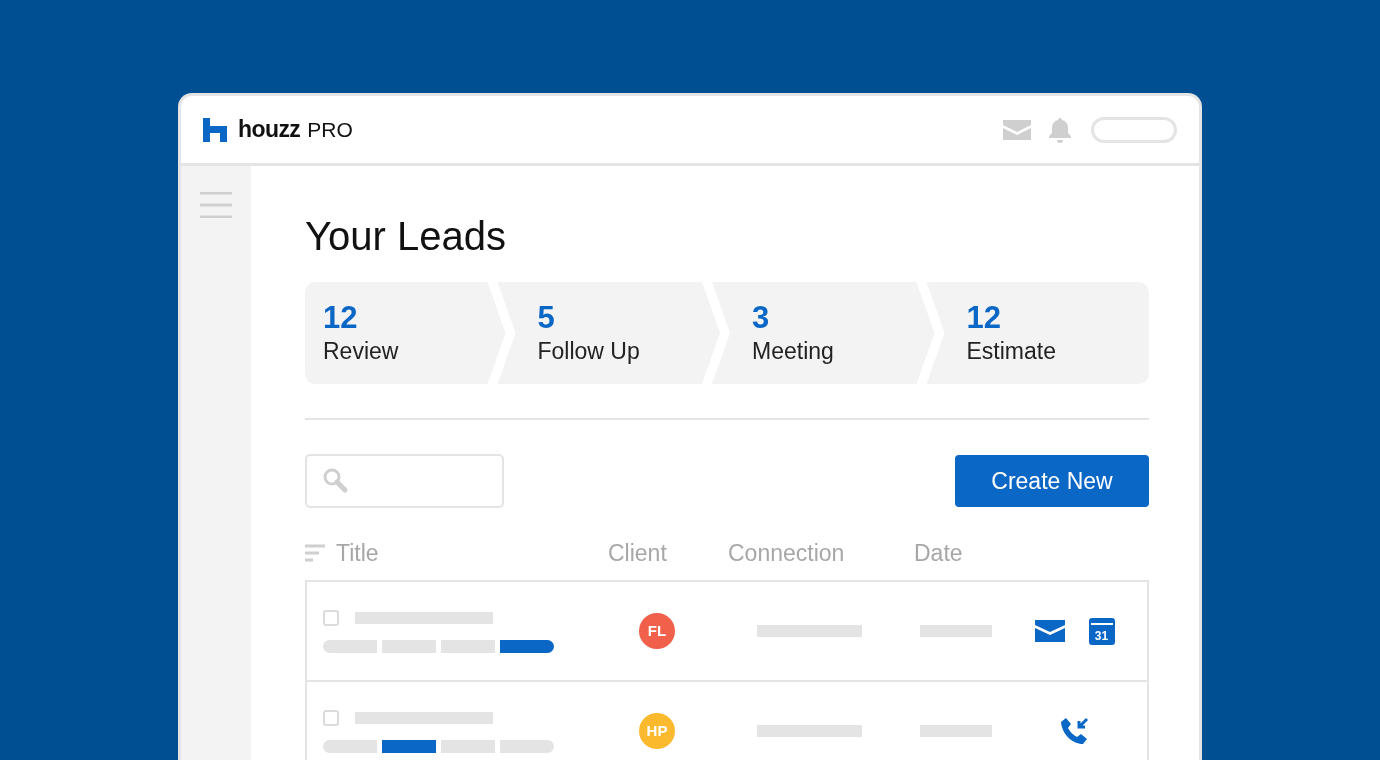 Image resolution: width=1380 pixels, height=760 pixels. I want to click on search-field, so click(404, 481).